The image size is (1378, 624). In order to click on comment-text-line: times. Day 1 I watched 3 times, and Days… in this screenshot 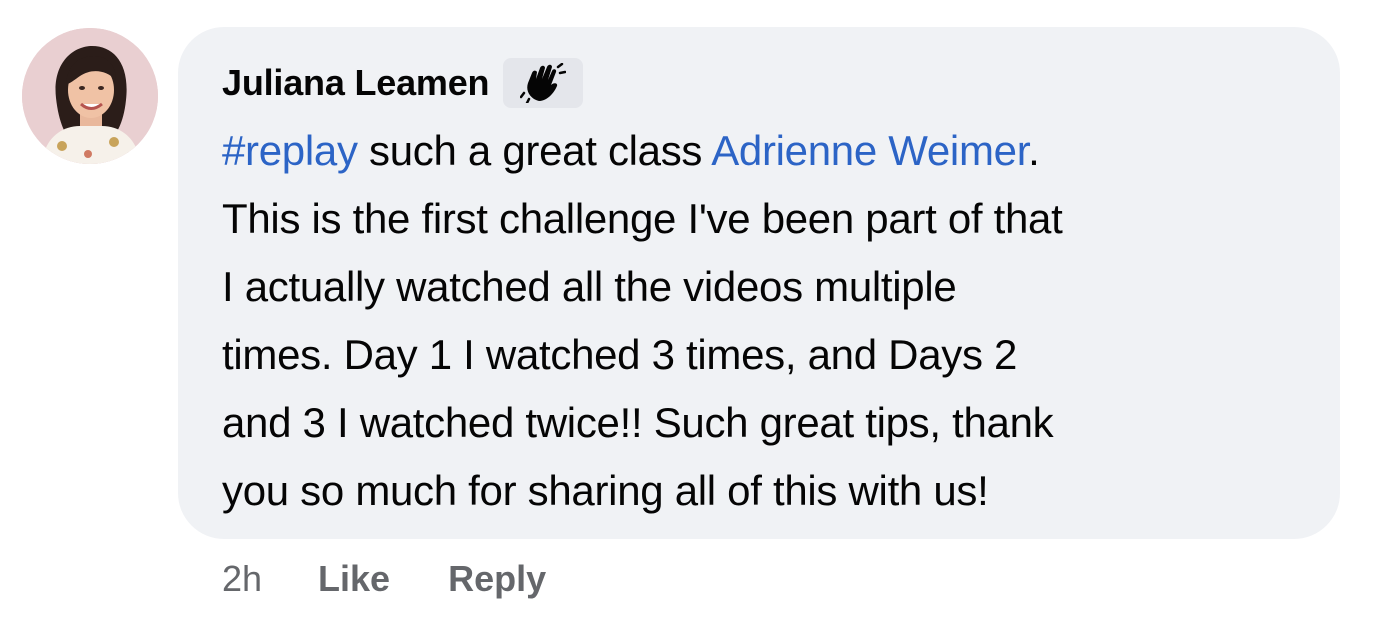, I will do `click(762, 355)`.